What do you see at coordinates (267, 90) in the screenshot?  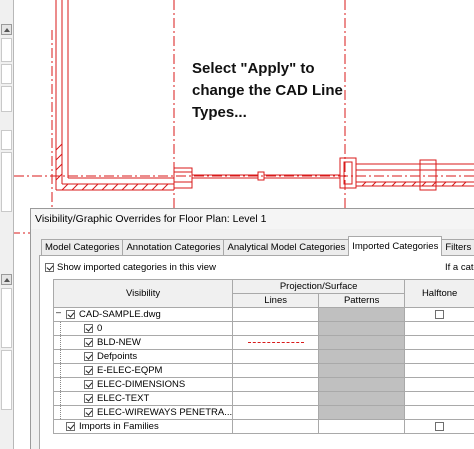 I see `annotation-line-2: change the CAD Line` at bounding box center [267, 90].